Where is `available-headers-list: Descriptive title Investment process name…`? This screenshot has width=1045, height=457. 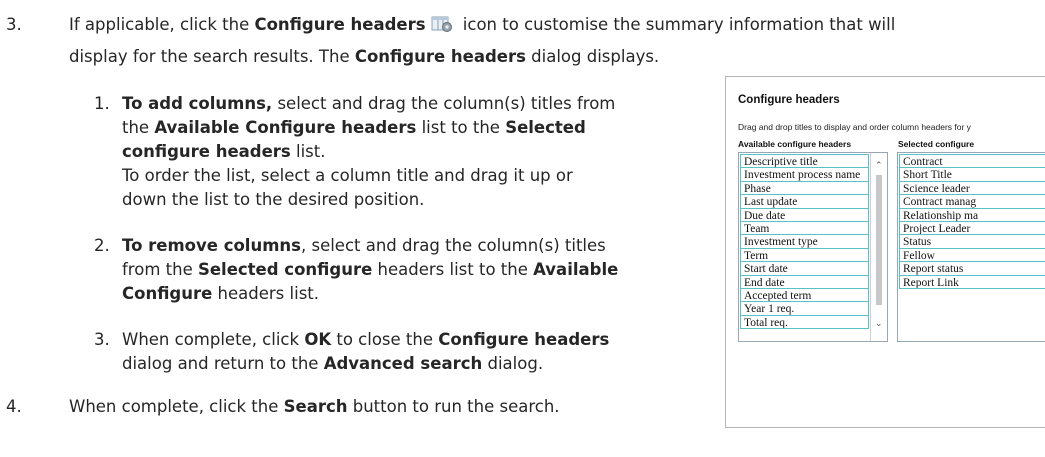 available-headers-list: Descriptive title Investment process name… is located at coordinates (813, 247).